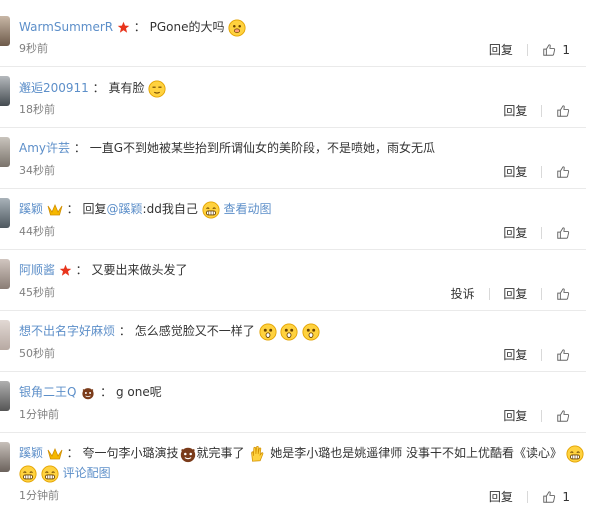 Image resolution: width=600 pixels, height=514 pixels. I want to click on comment-line: 蹊颖 ： 回复@蹊颖:dd我自己 查看动图, so click(145, 209).